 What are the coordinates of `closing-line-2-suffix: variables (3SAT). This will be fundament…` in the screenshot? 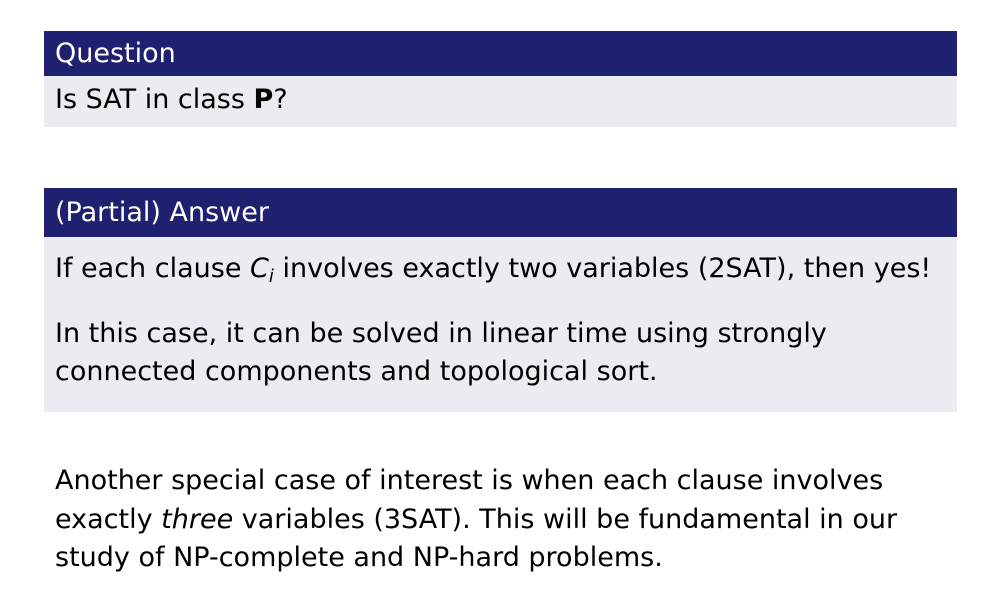 It's located at (565, 519).